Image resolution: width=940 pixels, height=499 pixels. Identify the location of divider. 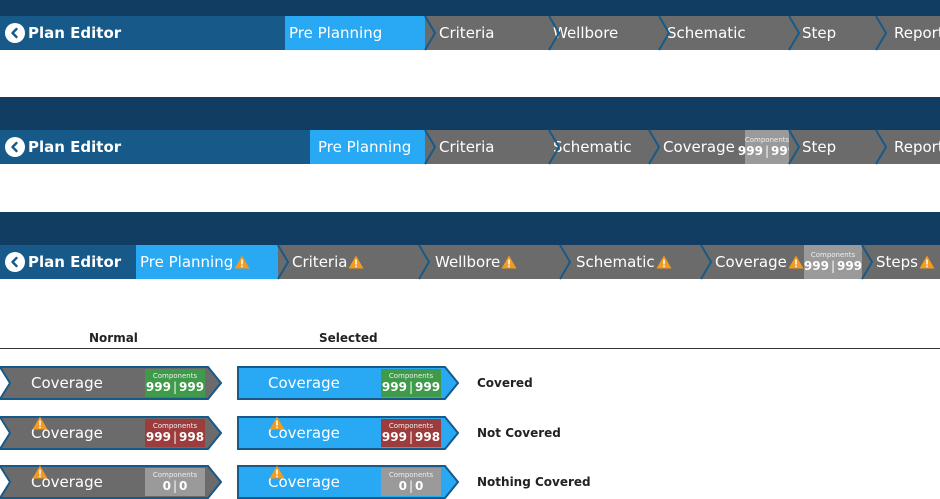
(470, 348).